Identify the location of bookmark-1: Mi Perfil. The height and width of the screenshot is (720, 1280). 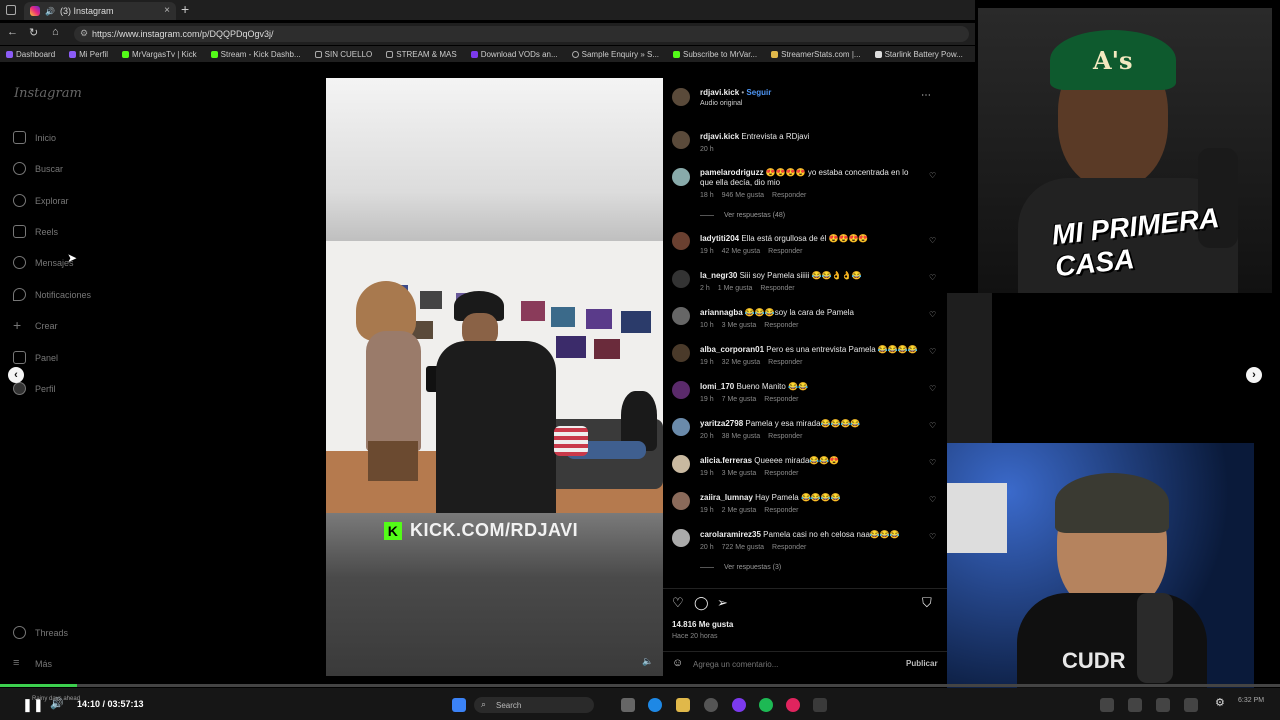
(88, 54).